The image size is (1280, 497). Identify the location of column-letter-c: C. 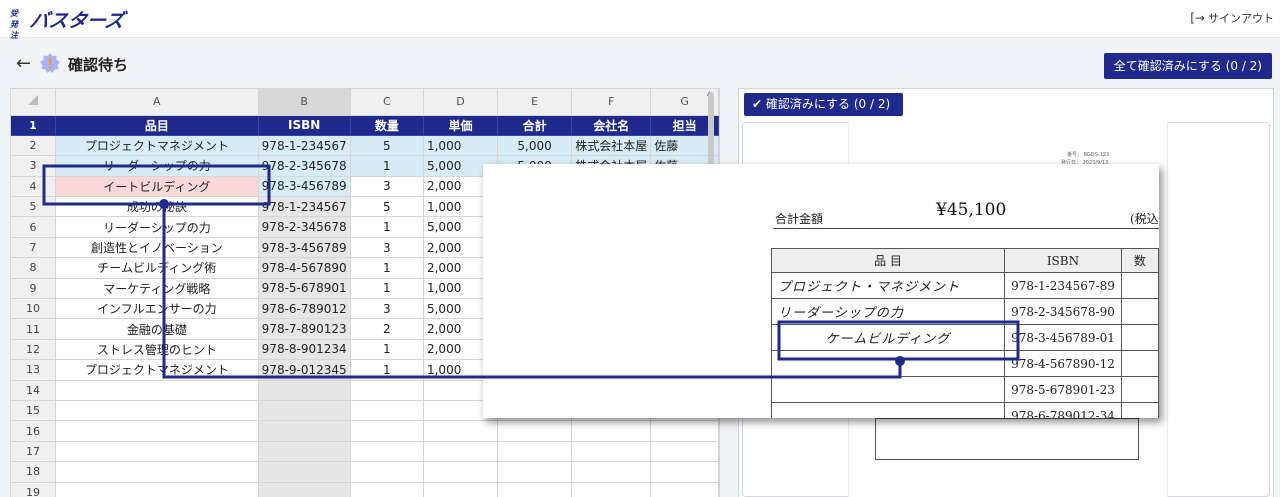
(387, 102).